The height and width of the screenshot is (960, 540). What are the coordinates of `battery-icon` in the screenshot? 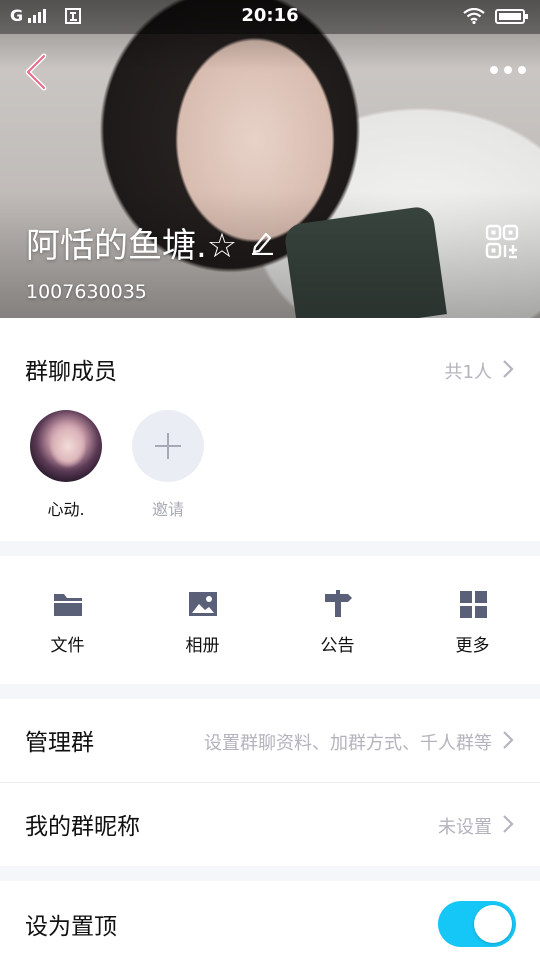 It's located at (511, 16).